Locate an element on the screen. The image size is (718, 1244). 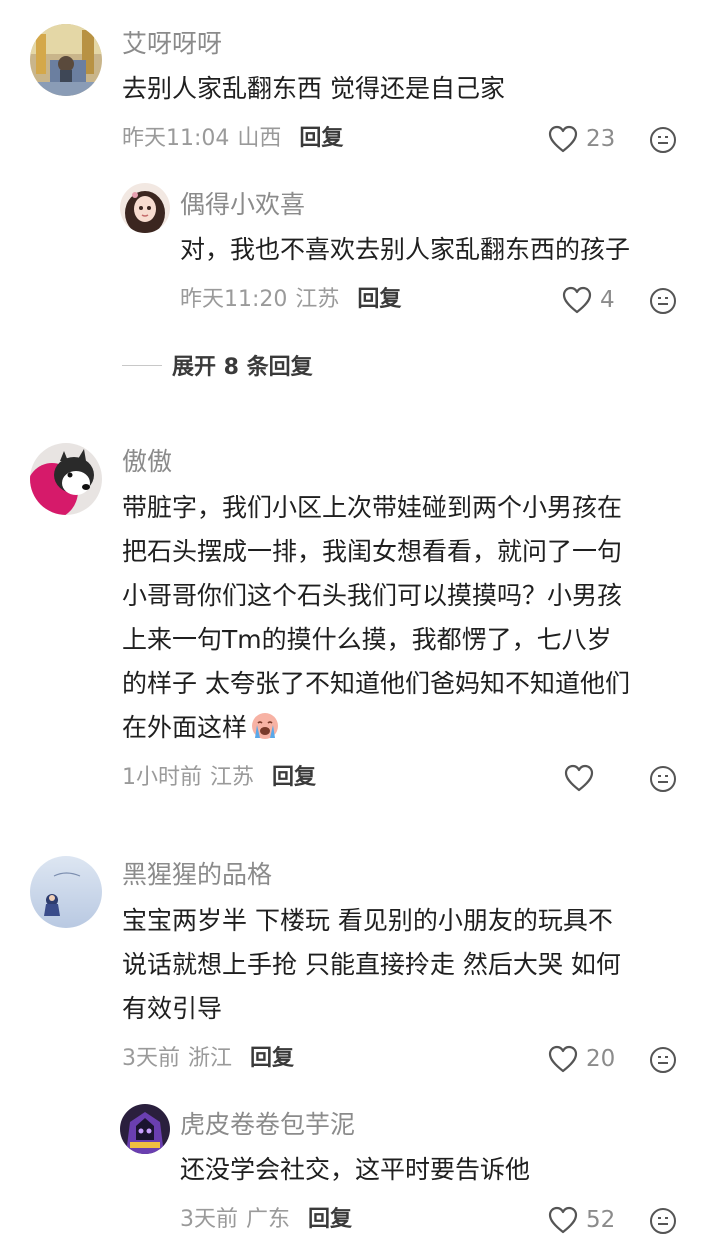
username: 虎皮卷卷包芋泥 is located at coordinates (267, 1125).